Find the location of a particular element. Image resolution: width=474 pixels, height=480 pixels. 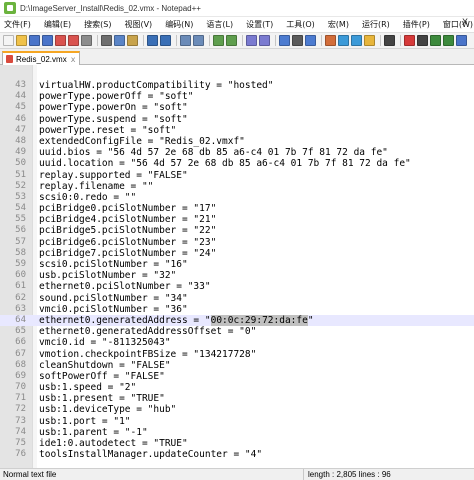

new-file-icon is located at coordinates (8, 40).